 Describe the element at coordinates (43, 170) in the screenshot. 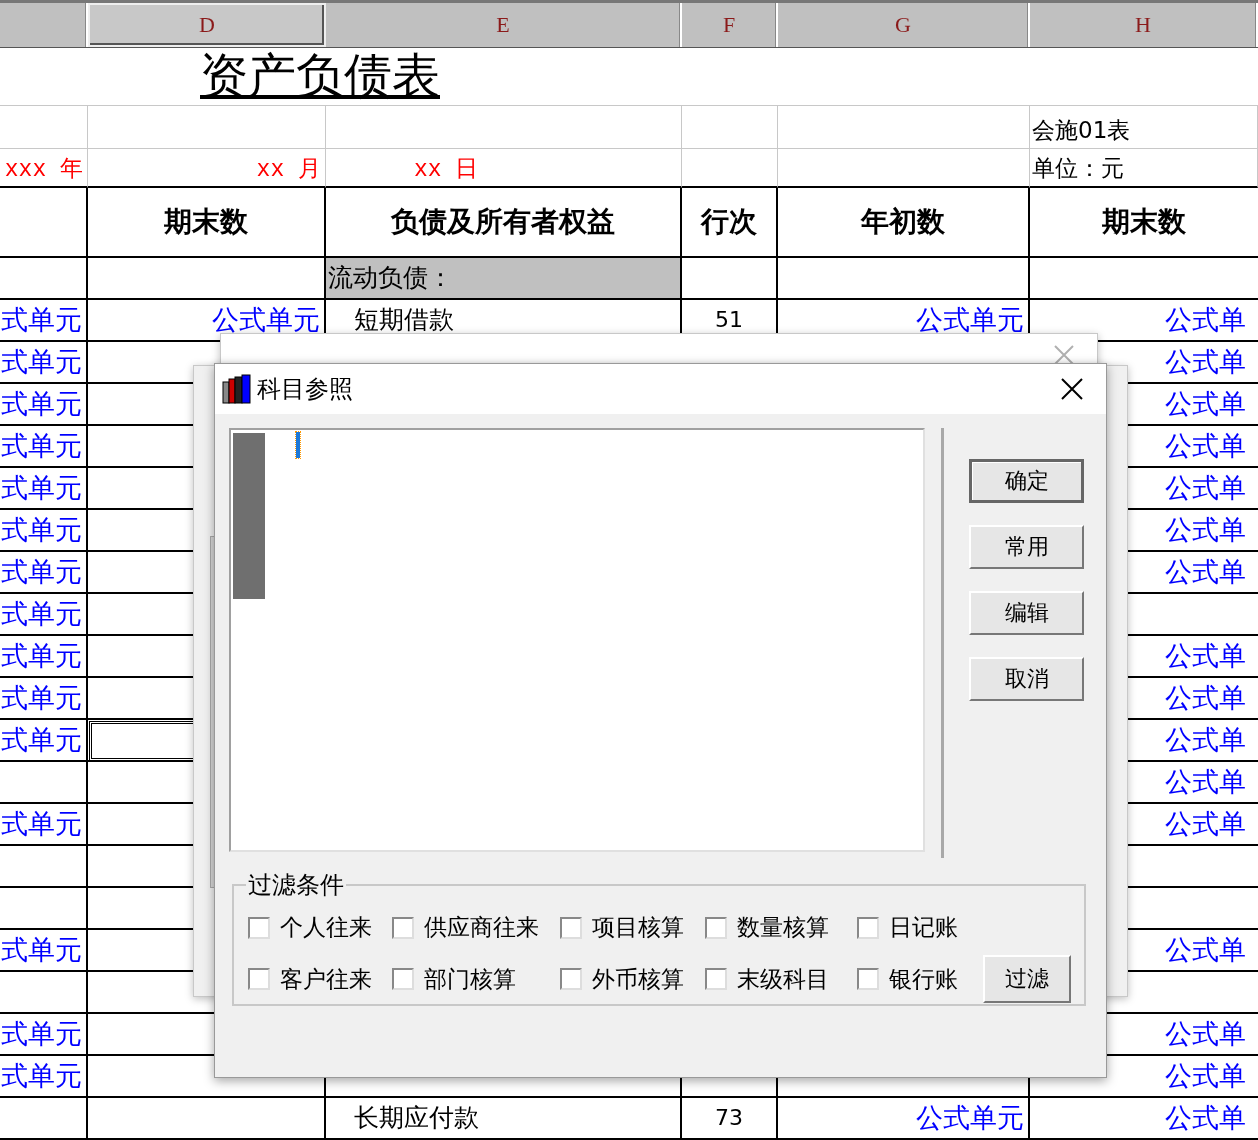

I see `year-label: xxx 年` at that location.